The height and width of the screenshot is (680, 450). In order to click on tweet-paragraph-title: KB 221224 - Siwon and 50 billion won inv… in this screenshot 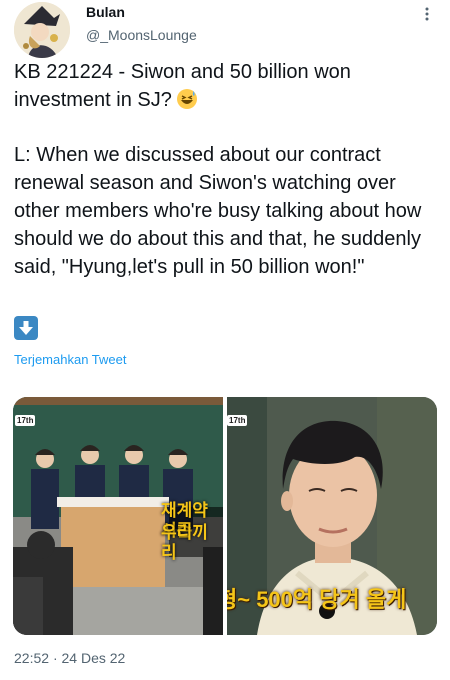, I will do `click(227, 86)`.